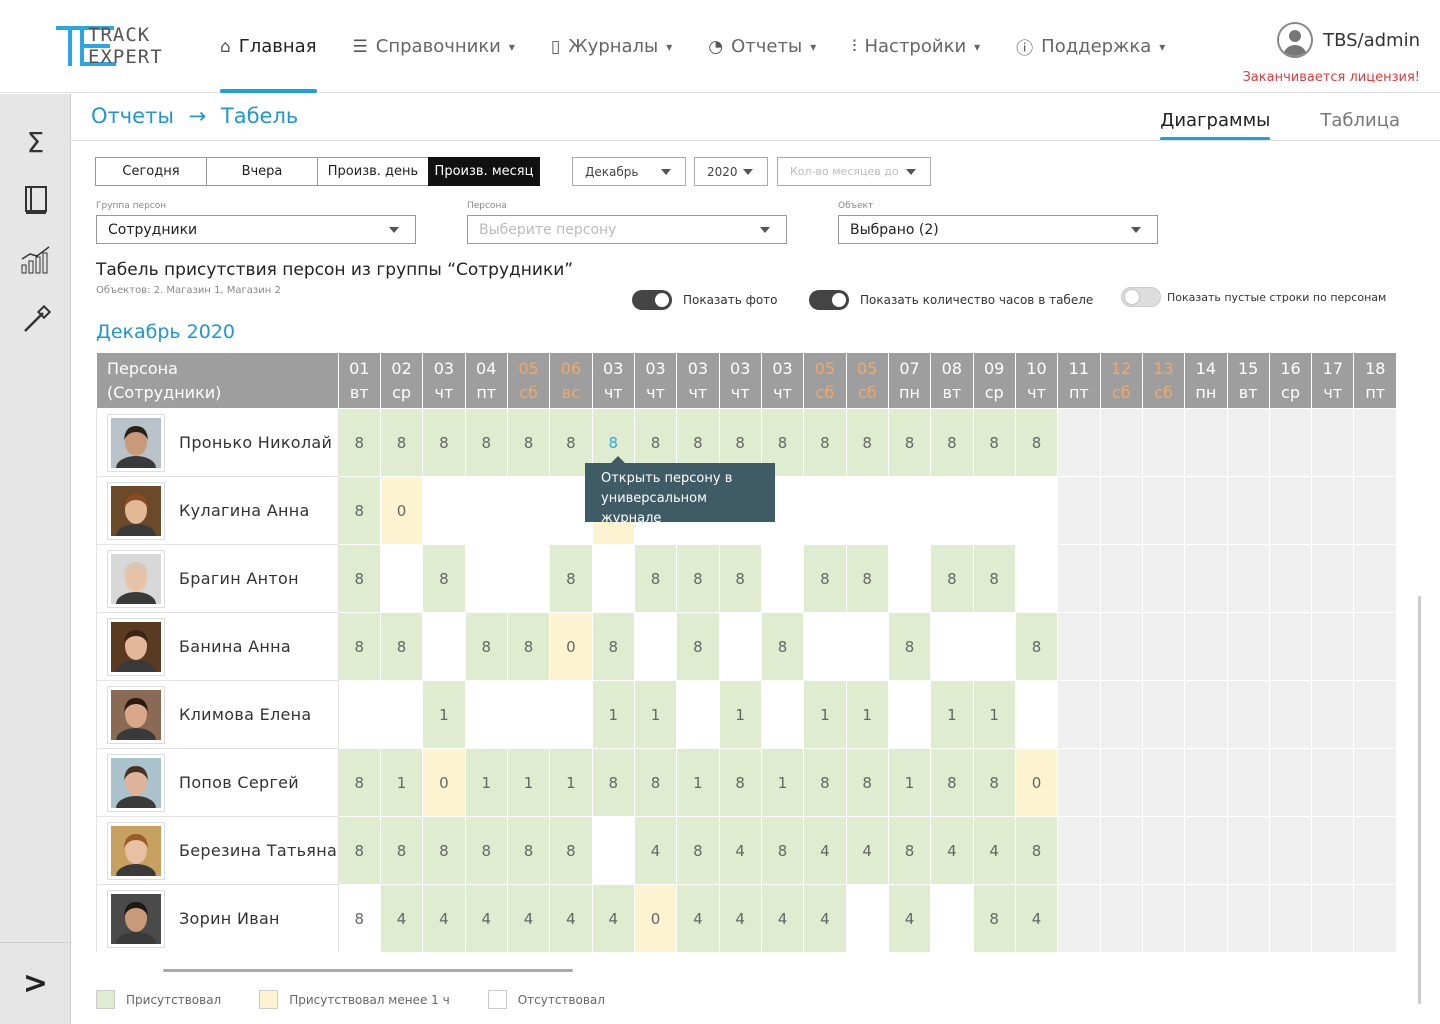 The width and height of the screenshot is (1440, 1024). What do you see at coordinates (259, 116) in the screenshot?
I see `breadcrumb-timesheet: Табель` at bounding box center [259, 116].